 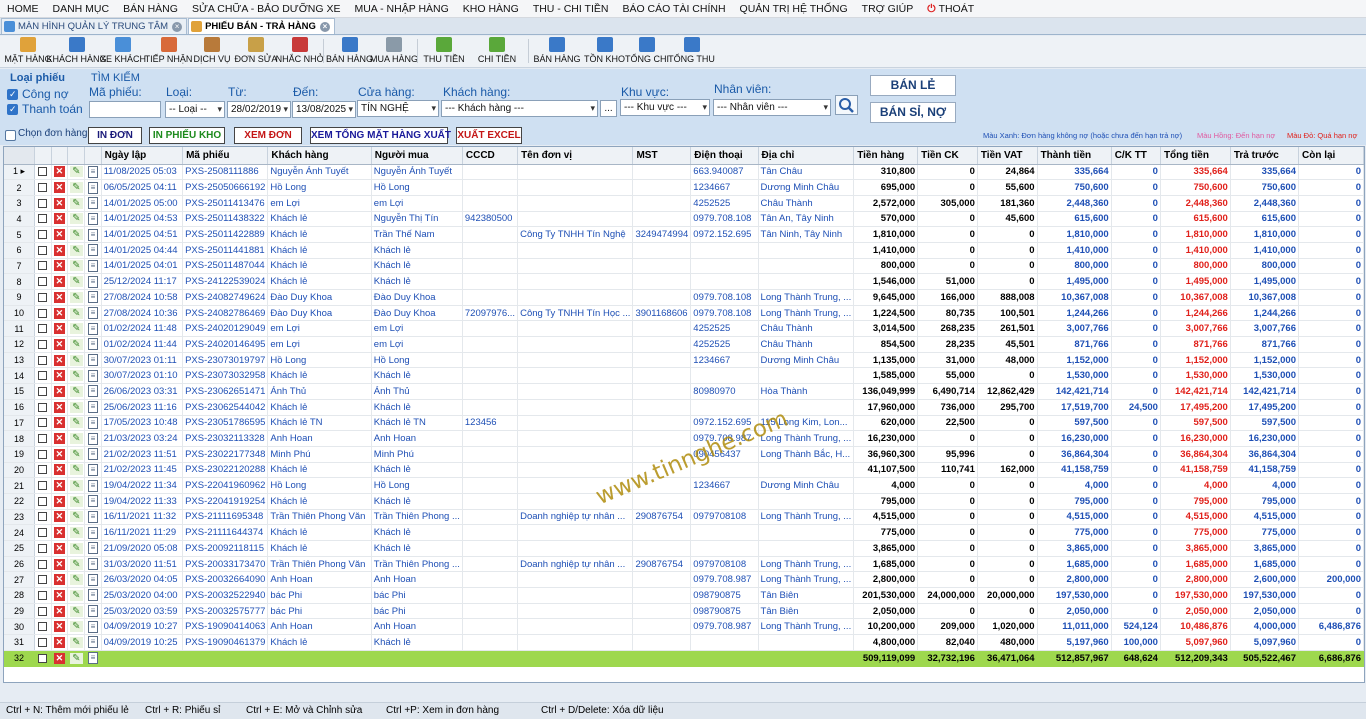 What do you see at coordinates (380, 135) in the screenshot?
I see `xem-tong-mat-hang-button: XEM TỔNG MẶT HÀNG XUẤT` at bounding box center [380, 135].